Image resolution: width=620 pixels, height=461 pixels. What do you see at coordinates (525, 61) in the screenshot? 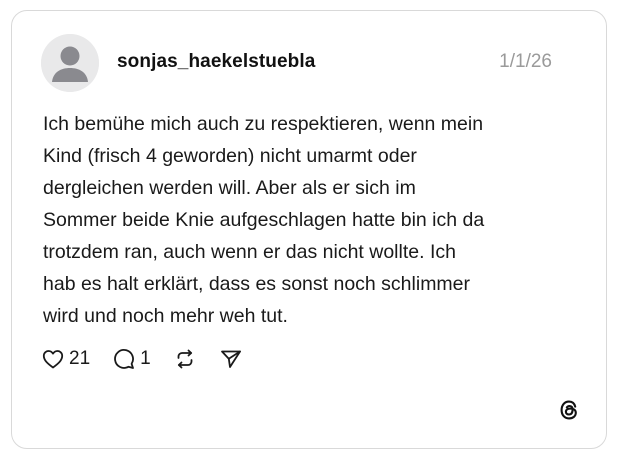
I see `post-timestamp: 1/1/26` at bounding box center [525, 61].